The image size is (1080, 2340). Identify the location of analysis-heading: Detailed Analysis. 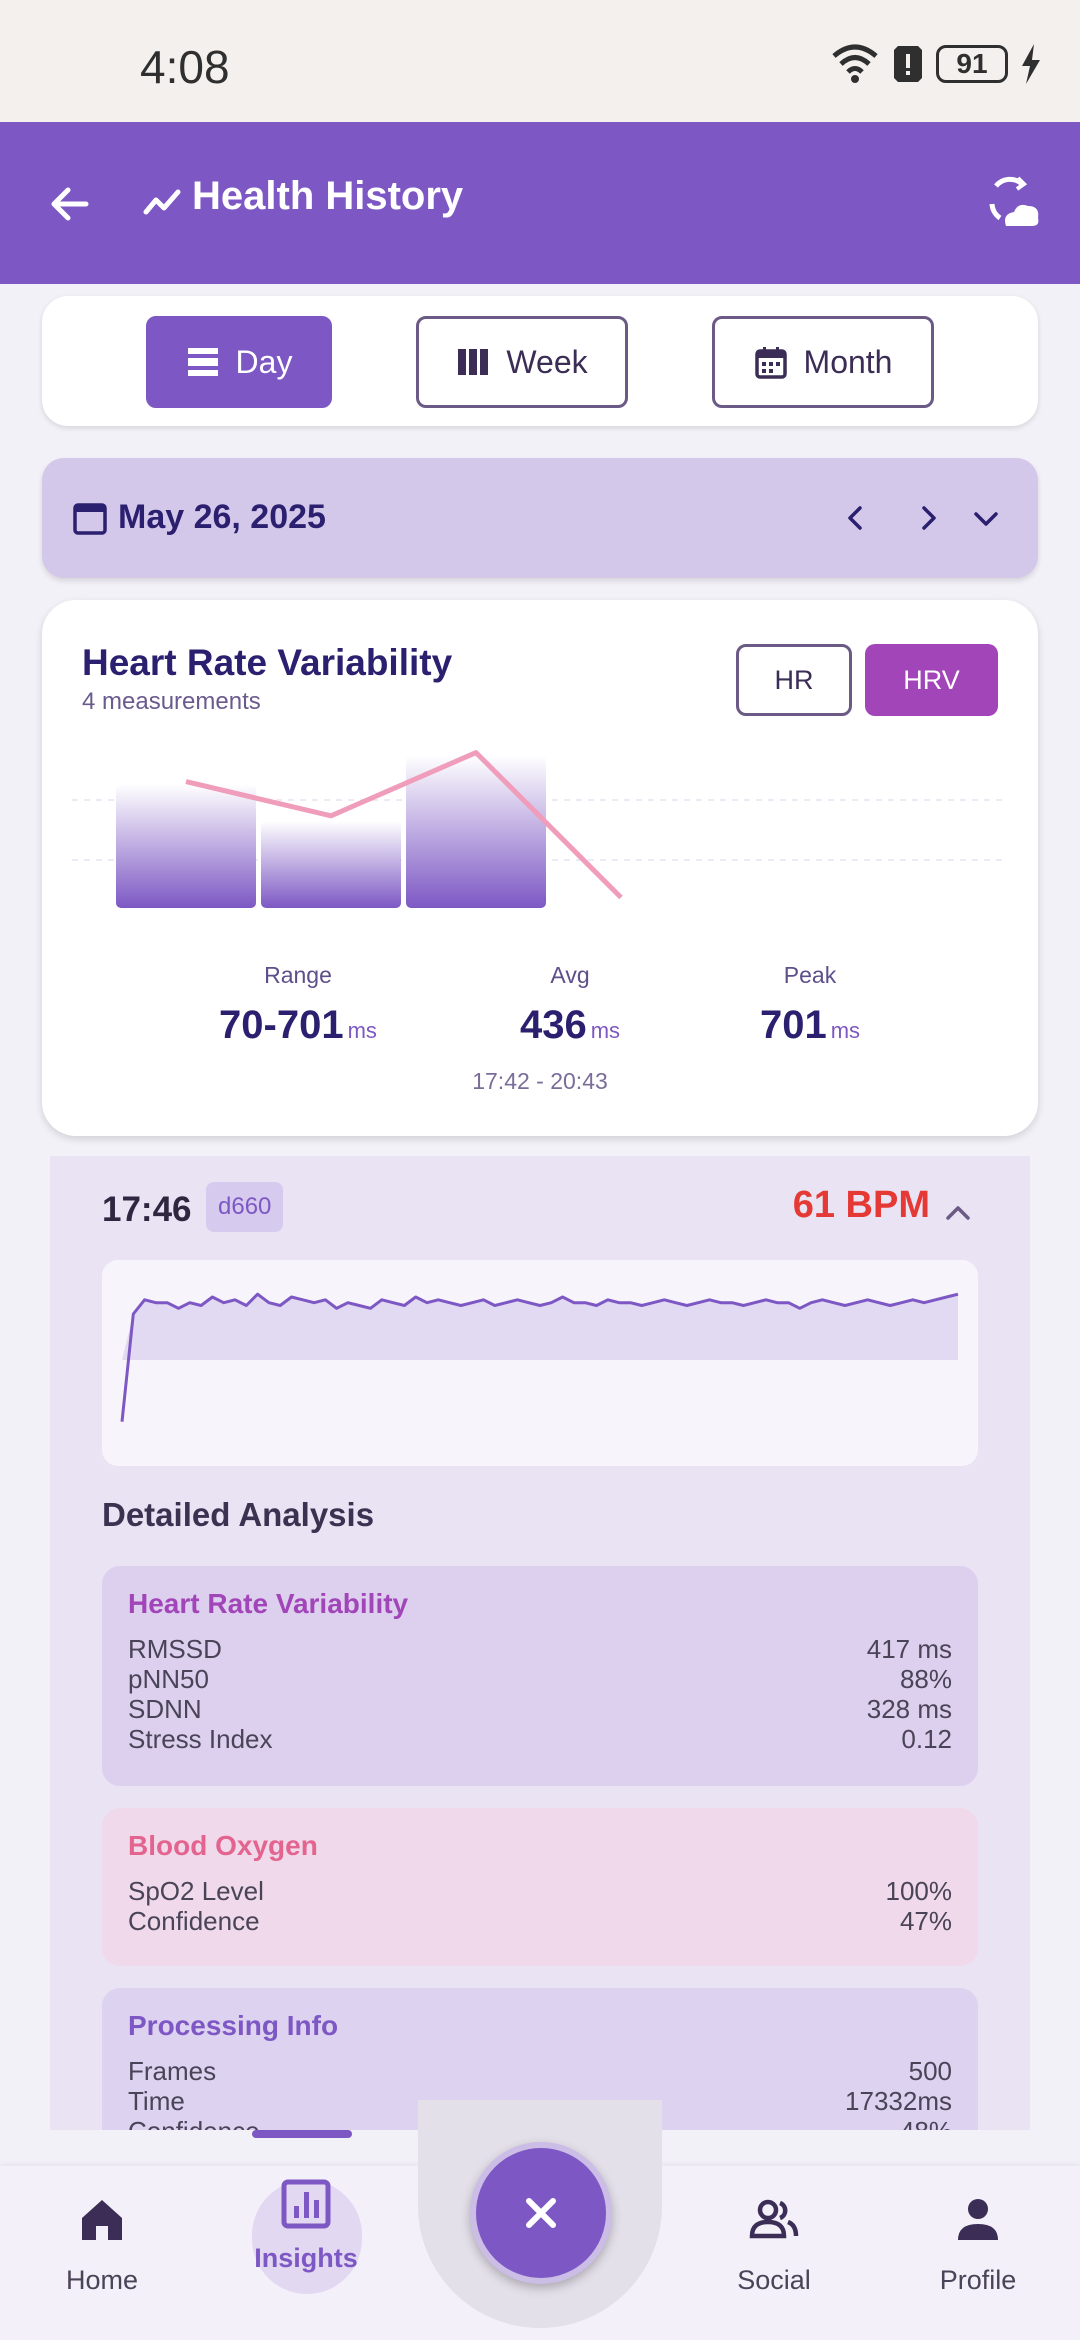
(238, 1514).